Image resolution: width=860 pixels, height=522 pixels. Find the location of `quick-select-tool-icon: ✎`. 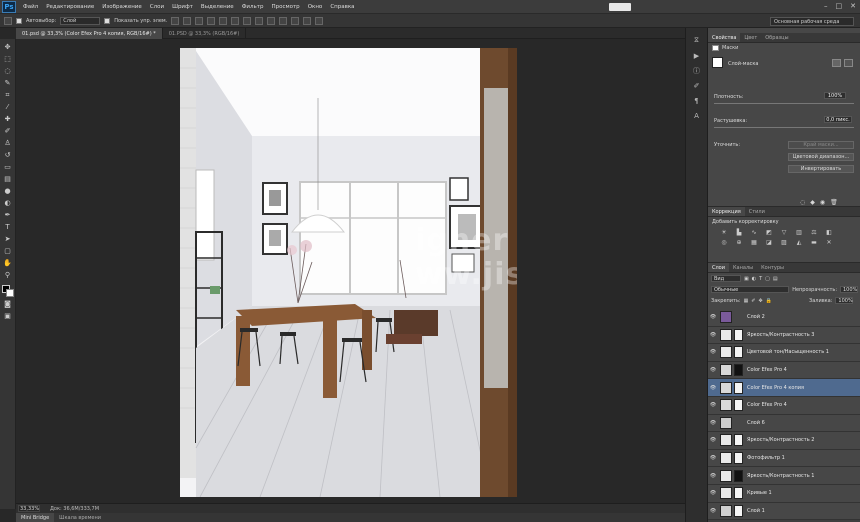

quick-select-tool-icon: ✎ is located at coordinates (8, 83).